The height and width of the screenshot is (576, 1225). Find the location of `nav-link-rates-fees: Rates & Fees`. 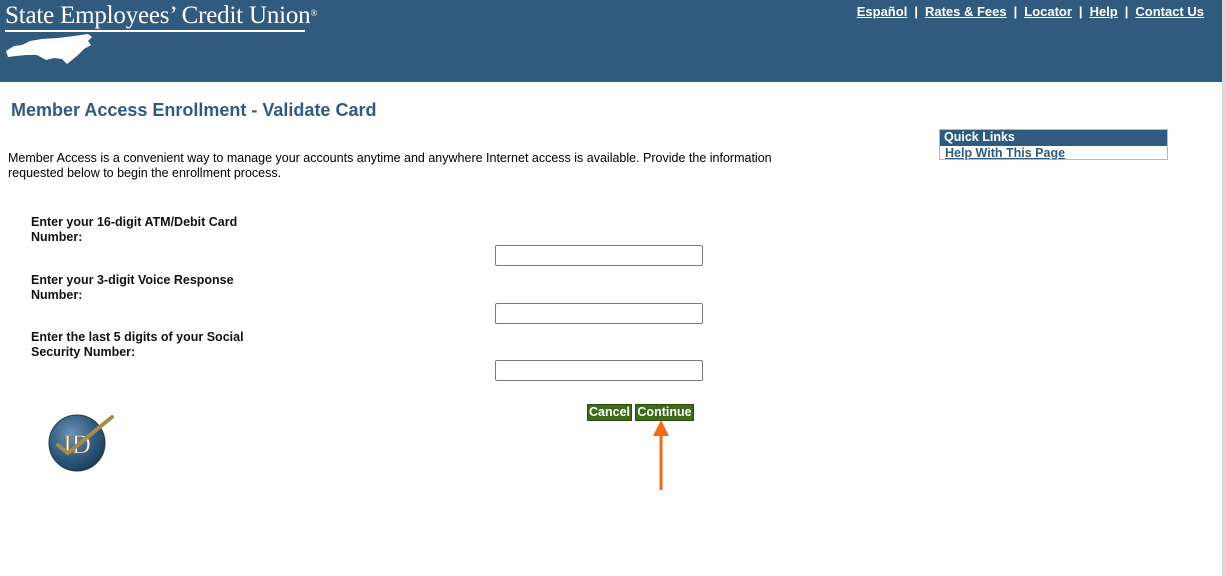

nav-link-rates-fees: Rates & Fees is located at coordinates (966, 11).